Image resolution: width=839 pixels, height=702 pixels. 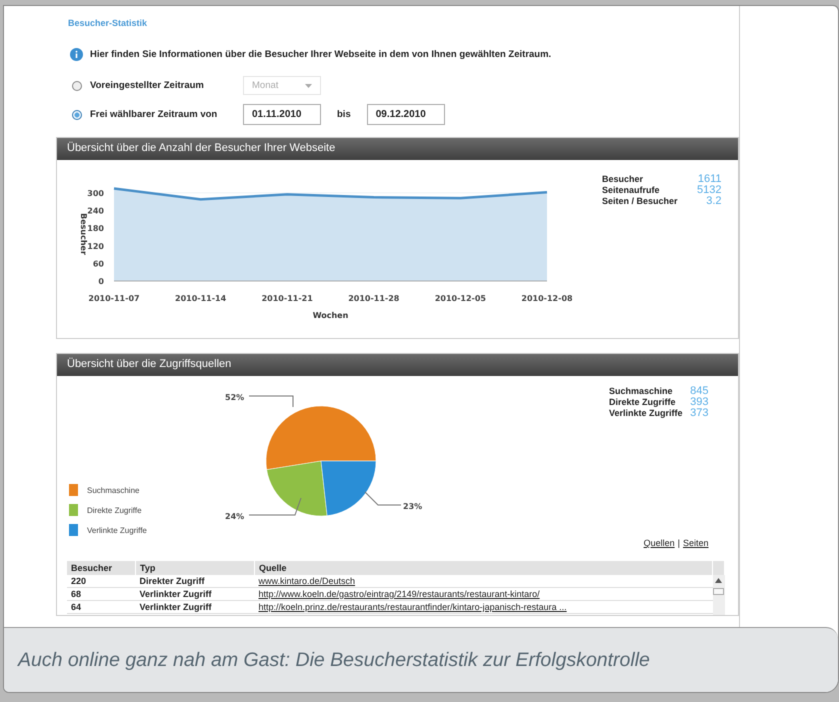 What do you see at coordinates (308, 86) in the screenshot?
I see `caret-icon` at bounding box center [308, 86].